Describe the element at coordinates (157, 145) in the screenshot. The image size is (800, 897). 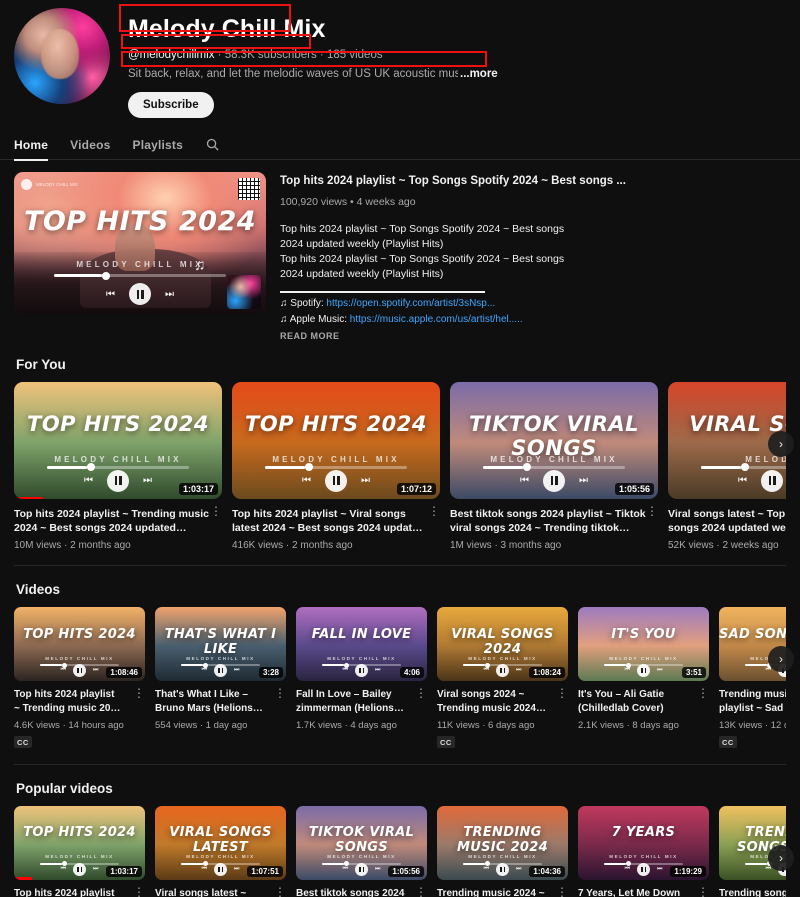
I see `tab-playlists: Playlists` at that location.